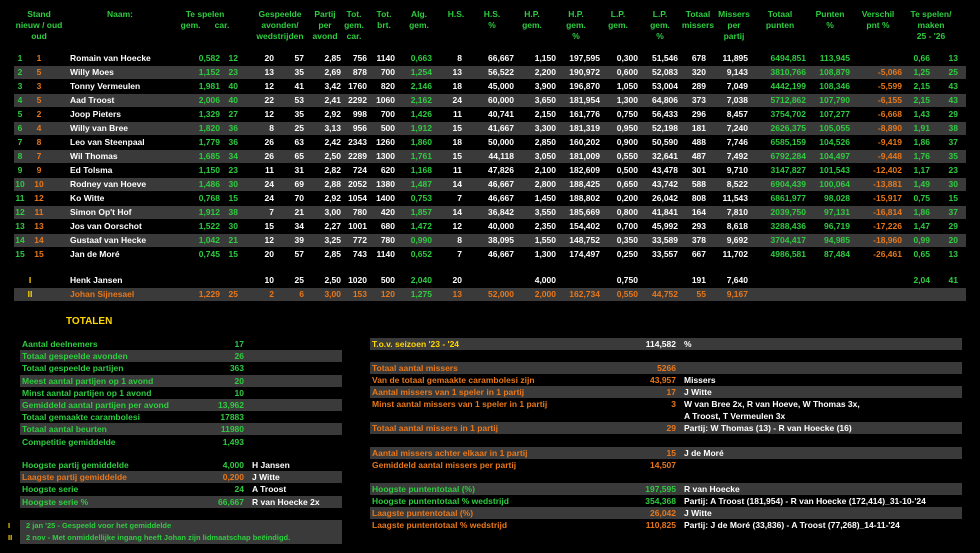  Describe the element at coordinates (87, 198) in the screenshot. I see `cell-naam: Ko Witte` at that location.